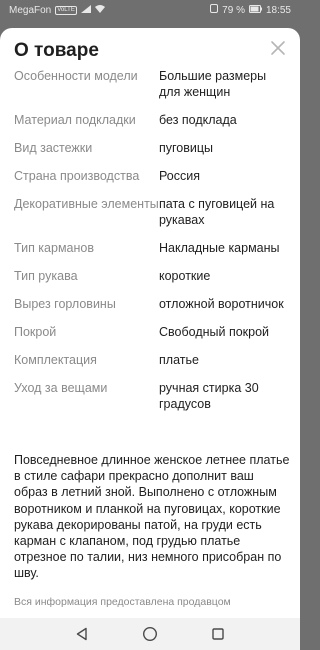 Image resolution: width=320 pixels, height=650 pixels. Describe the element at coordinates (86, 204) in the screenshot. I see `spec-label: Декоративные элементы` at that location.